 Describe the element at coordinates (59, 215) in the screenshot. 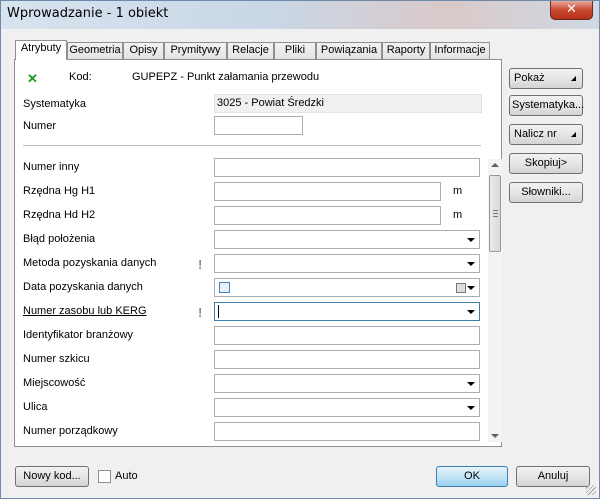

I see `rzedna-hd-label: Rzędna Hd H2` at that location.